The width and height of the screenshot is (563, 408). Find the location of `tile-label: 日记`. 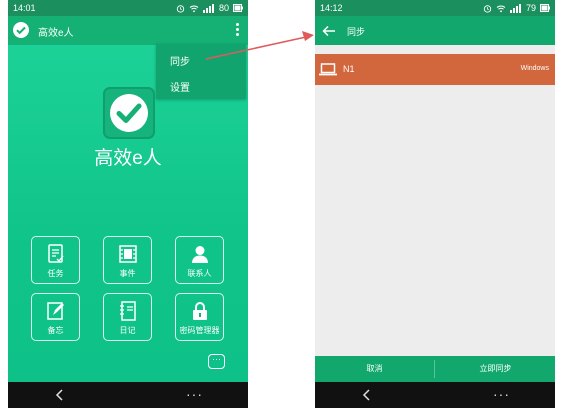

tile-label: 日记 is located at coordinates (127, 330).